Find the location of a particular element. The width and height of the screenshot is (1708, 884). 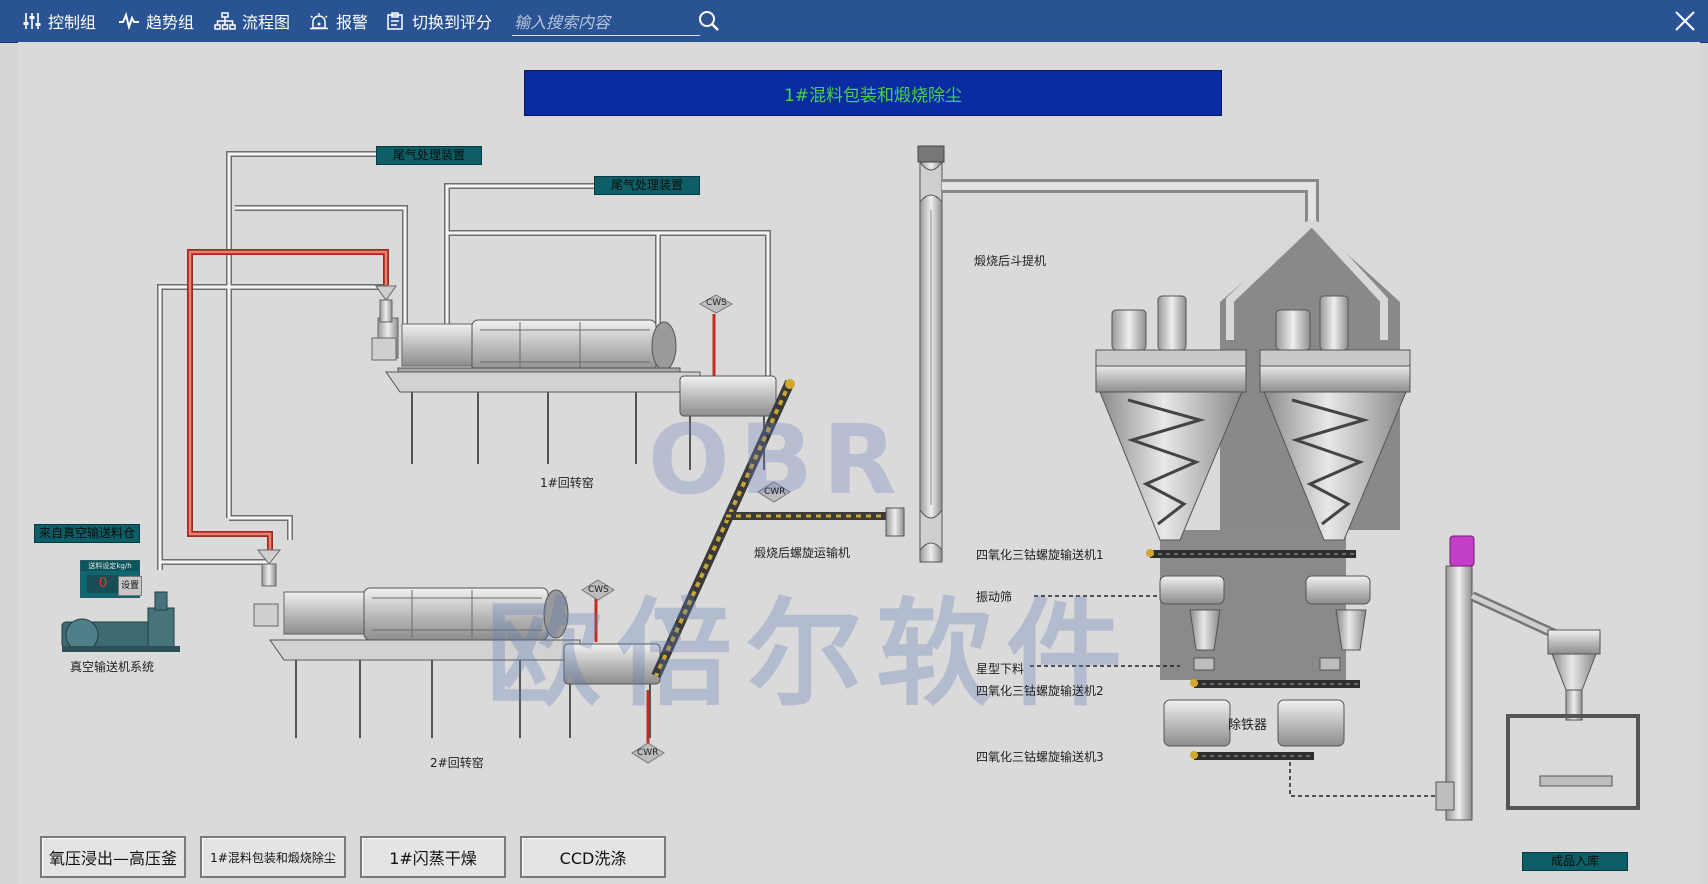

star-valve-label: 星型下料 is located at coordinates (1000, 669).